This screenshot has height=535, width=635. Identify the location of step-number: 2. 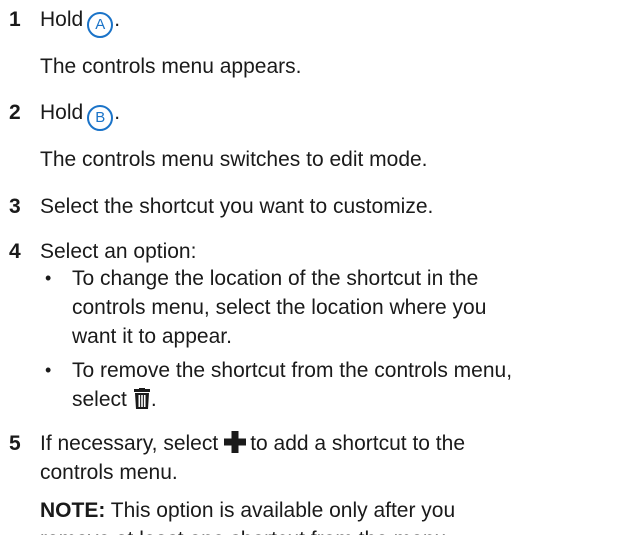
(15, 112).